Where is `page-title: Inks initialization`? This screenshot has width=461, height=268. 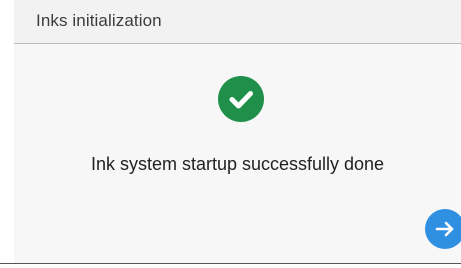 page-title: Inks initialization is located at coordinates (99, 20).